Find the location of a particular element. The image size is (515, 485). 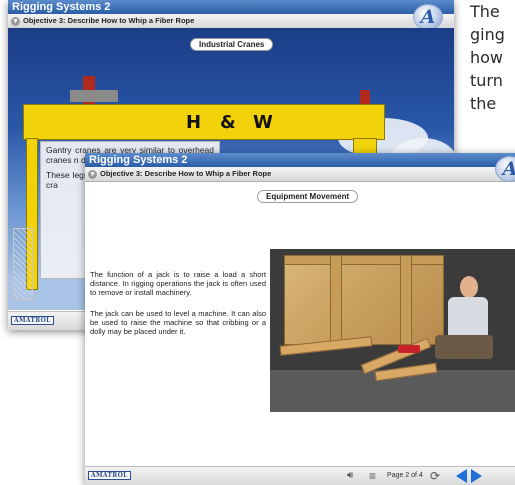

prev-arrow-icon is located at coordinates (461, 476).